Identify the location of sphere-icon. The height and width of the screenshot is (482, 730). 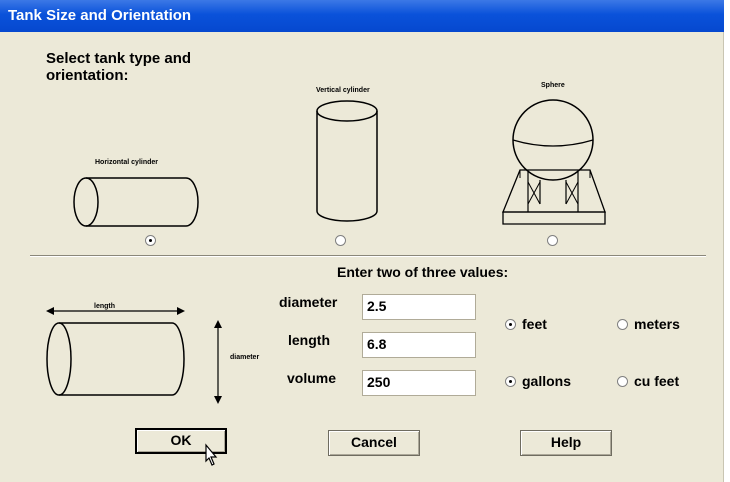
(554, 162).